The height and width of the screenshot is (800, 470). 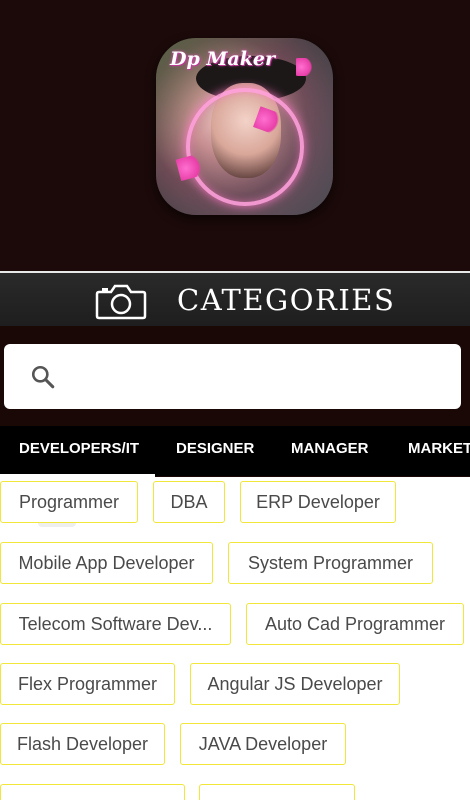 I want to click on chip-flash-developer: Flash Developer, so click(x=82, y=744).